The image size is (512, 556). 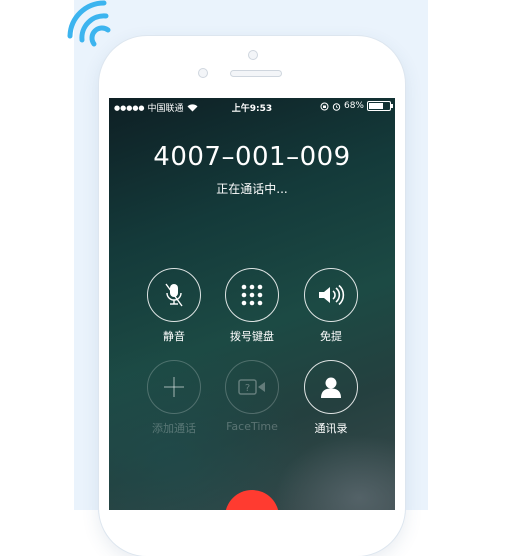 I want to click on keypad-icon, so click(x=252, y=295).